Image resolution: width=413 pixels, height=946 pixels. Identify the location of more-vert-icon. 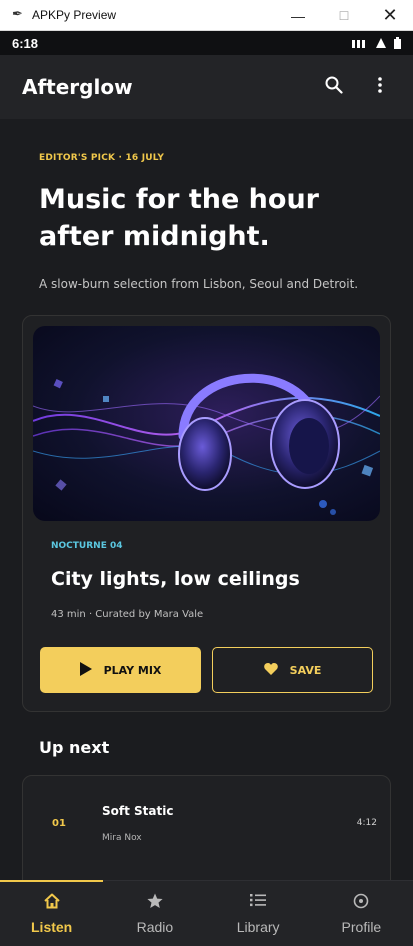
(380, 87).